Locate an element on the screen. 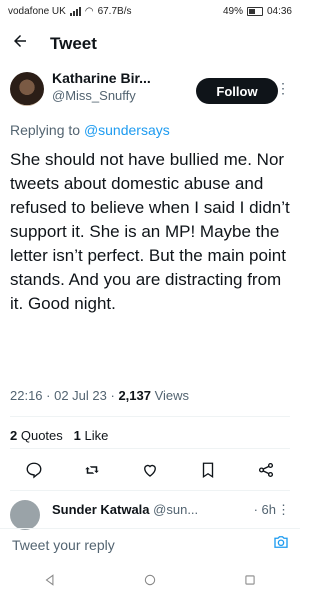 This screenshot has height=600, width=320. replying-to-prefix: Replying to is located at coordinates (47, 130).